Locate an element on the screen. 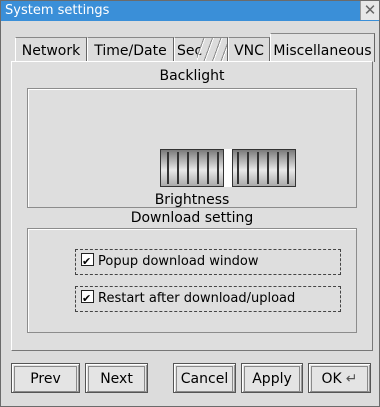 This screenshot has height=407, width=380. close-icon: ✕ is located at coordinates (370, 10).